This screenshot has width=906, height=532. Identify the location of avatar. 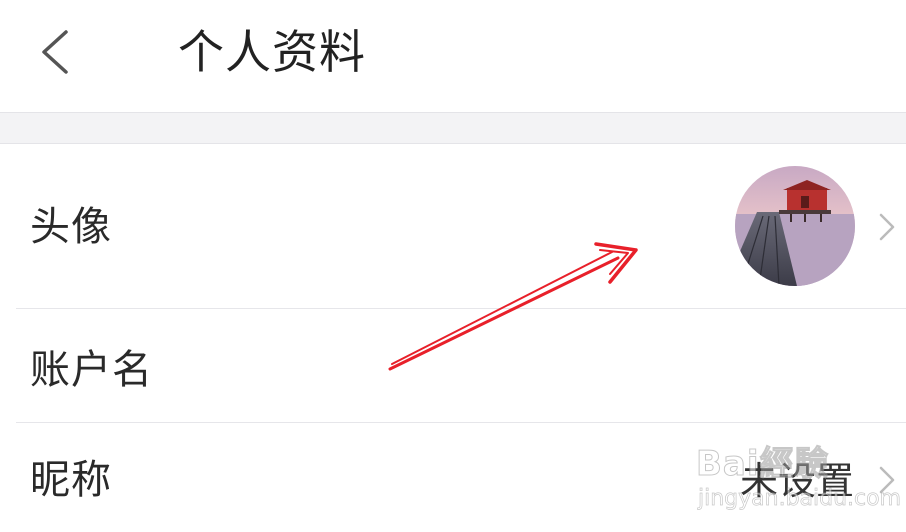
(795, 226).